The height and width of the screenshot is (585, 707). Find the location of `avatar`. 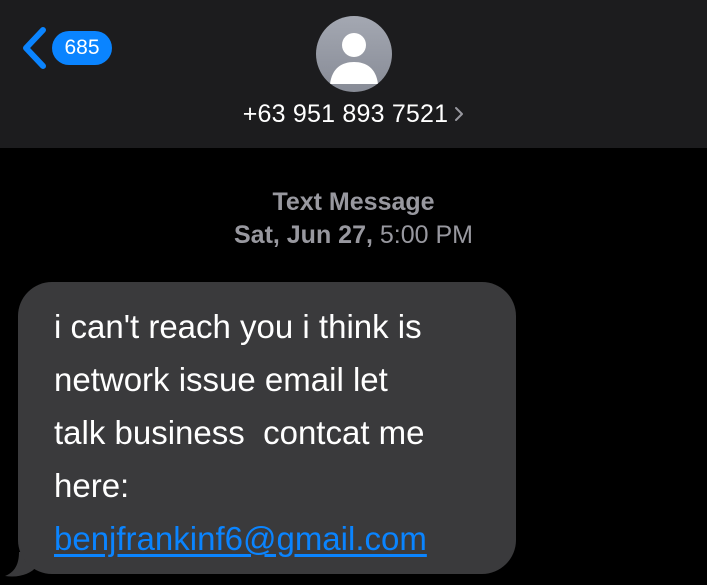

avatar is located at coordinates (354, 54).